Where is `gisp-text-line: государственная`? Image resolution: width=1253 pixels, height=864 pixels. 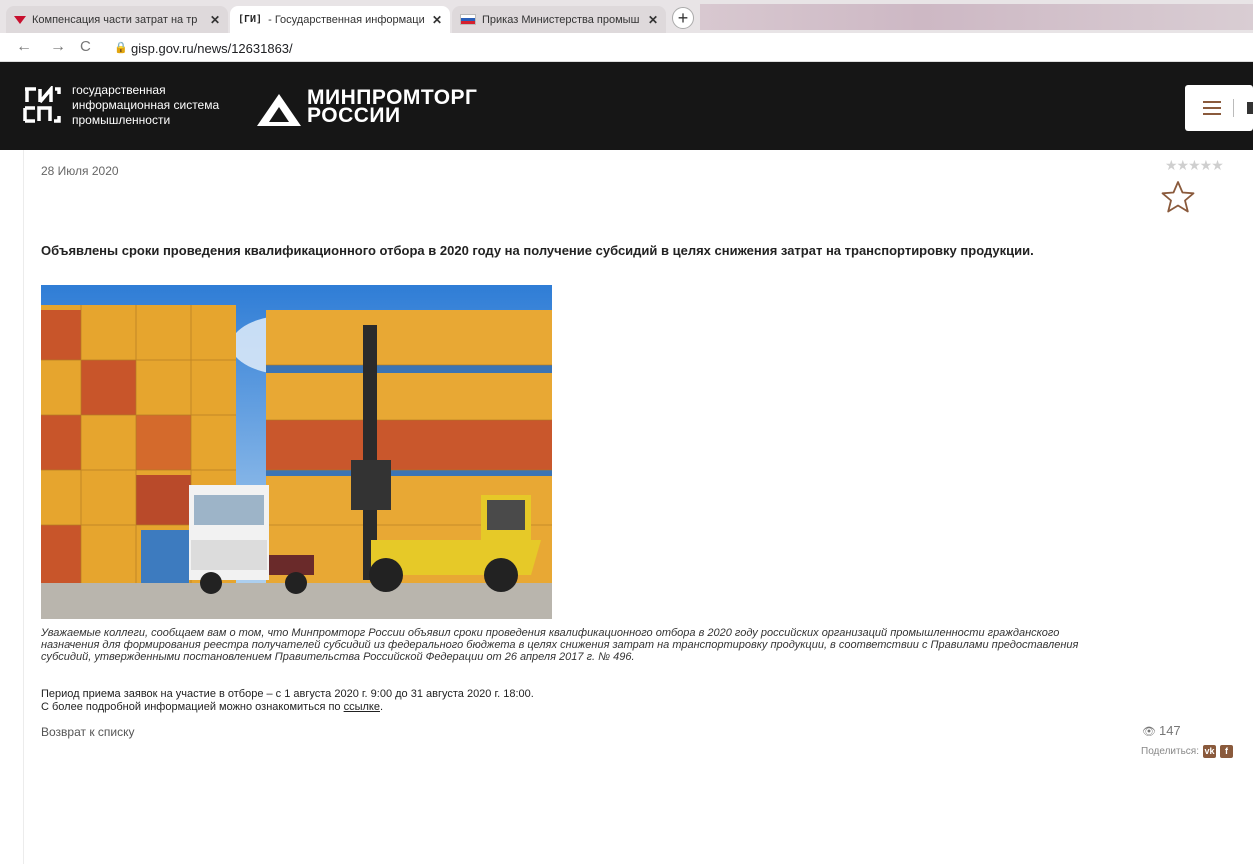 gisp-text-line: государственная is located at coordinates (119, 90).